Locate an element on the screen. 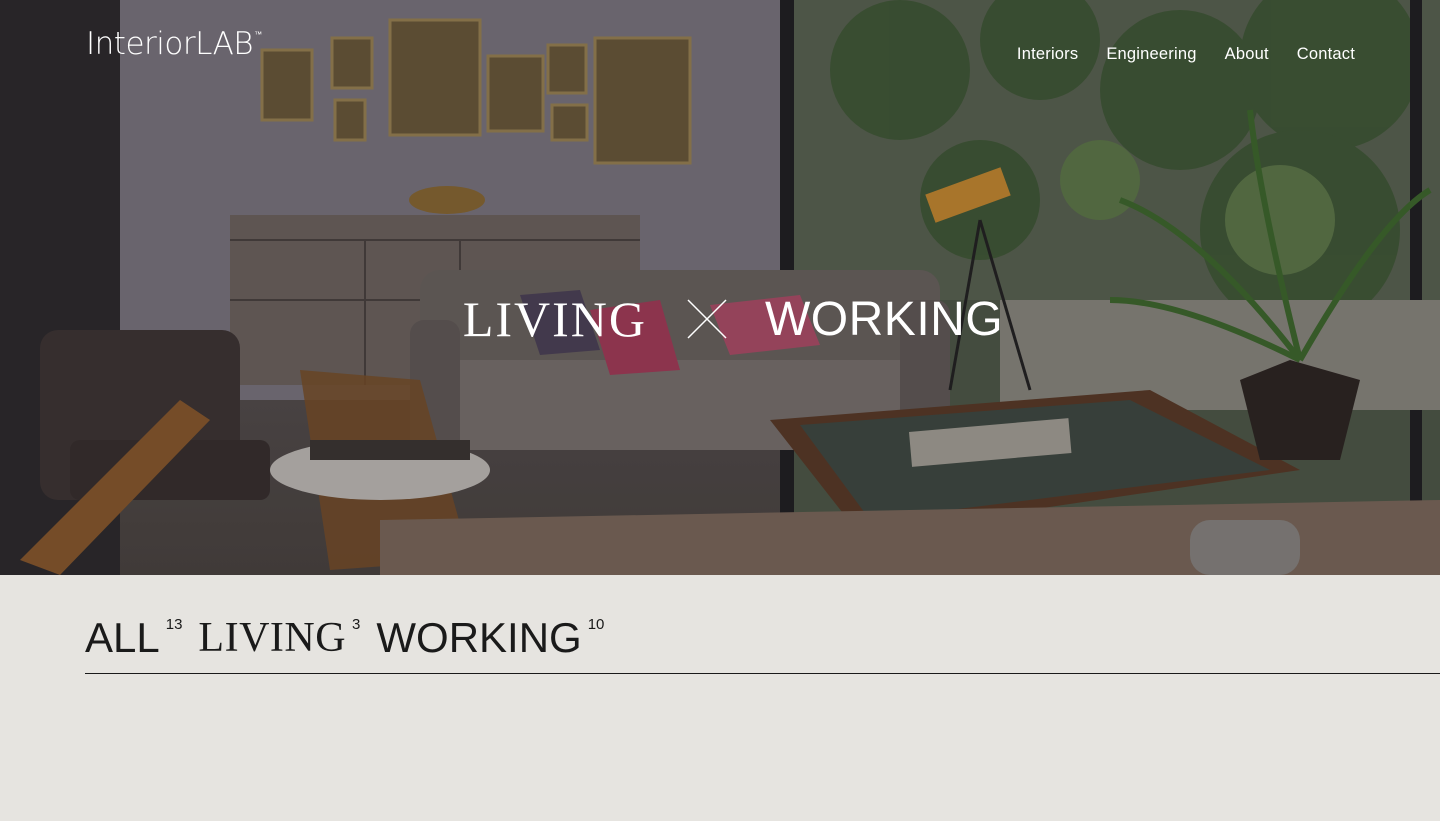 This screenshot has width=1440, height=821. nav-link-about: About is located at coordinates (1247, 54).